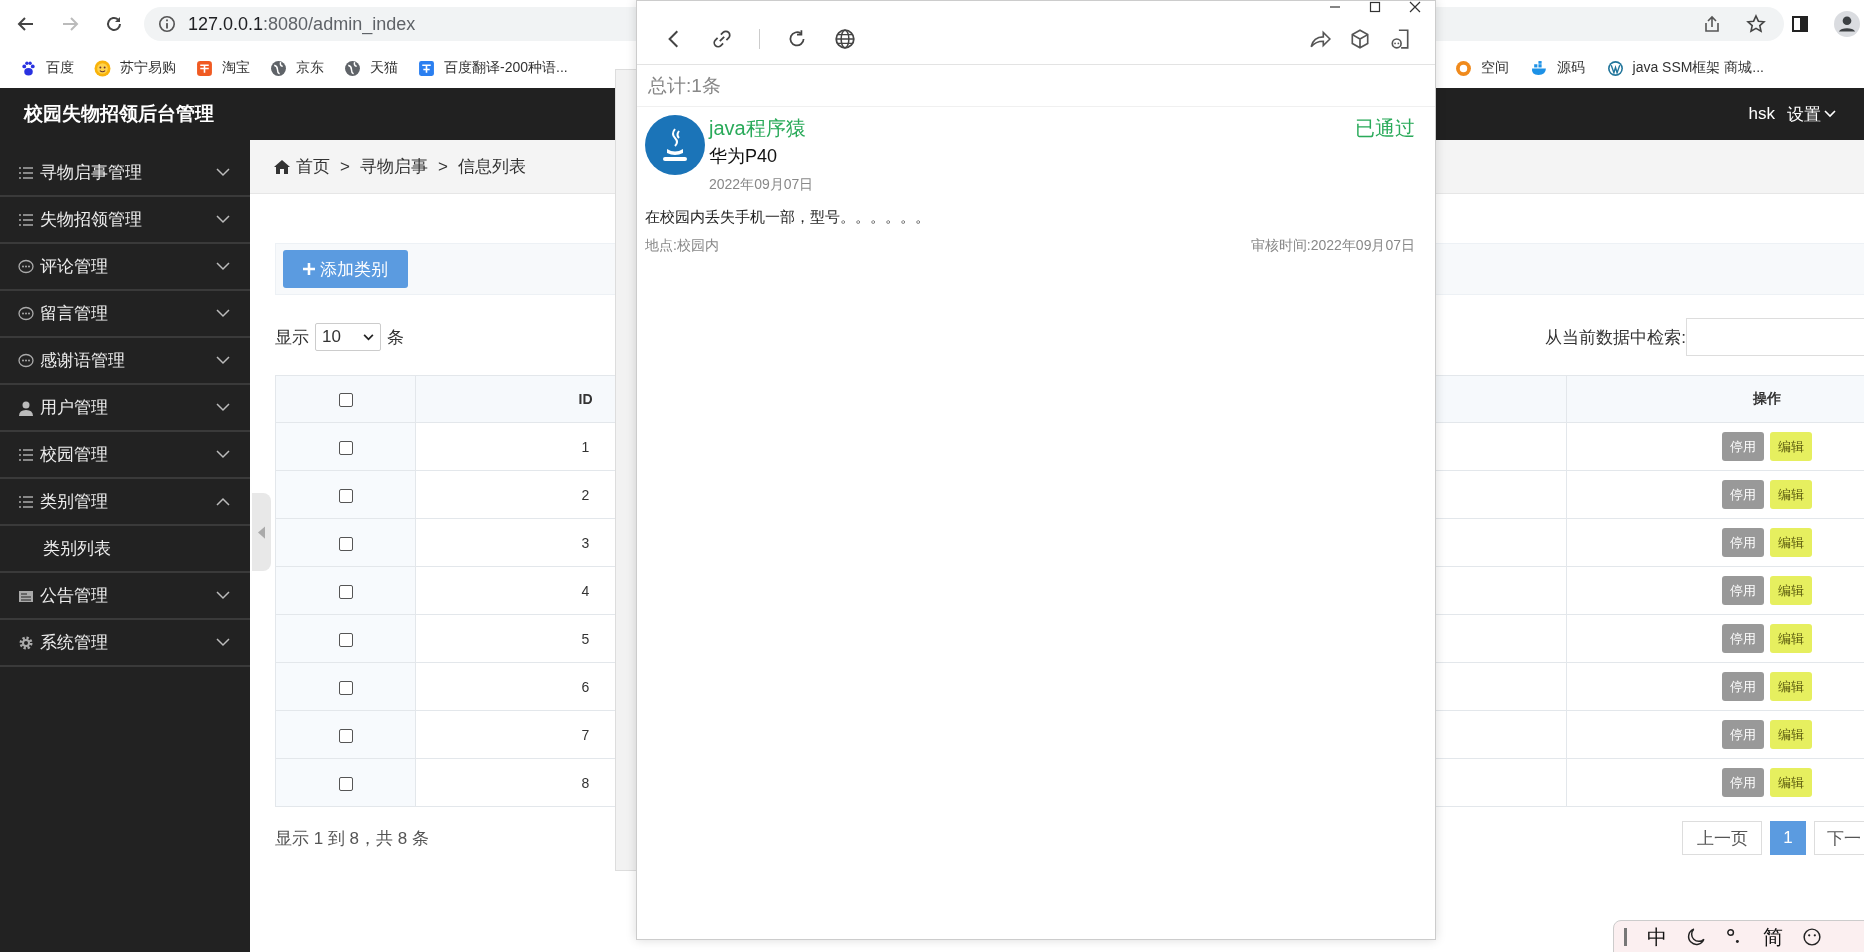 This screenshot has width=1864, height=952. I want to click on page-size-select: 10, so click(348, 337).